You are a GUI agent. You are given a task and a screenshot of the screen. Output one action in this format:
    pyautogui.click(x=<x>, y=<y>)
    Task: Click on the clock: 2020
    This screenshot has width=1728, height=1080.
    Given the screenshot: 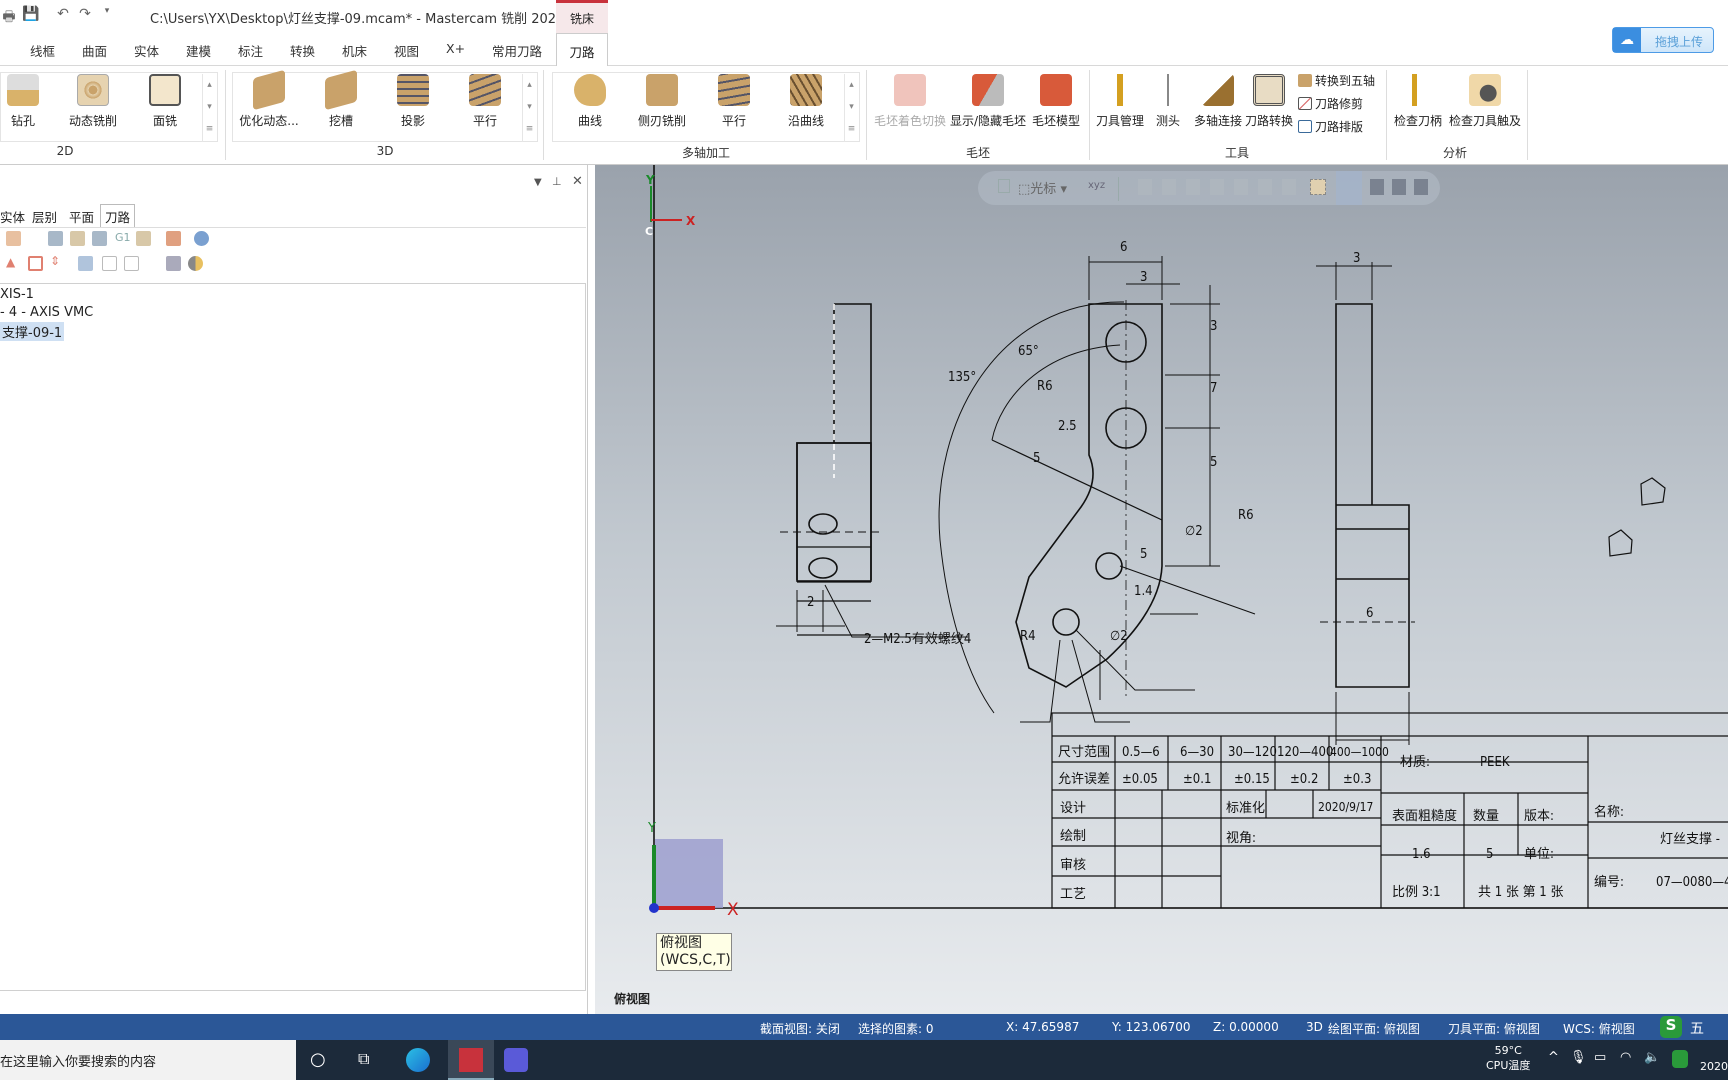 What is the action you would take?
    pyautogui.click(x=1714, y=1066)
    